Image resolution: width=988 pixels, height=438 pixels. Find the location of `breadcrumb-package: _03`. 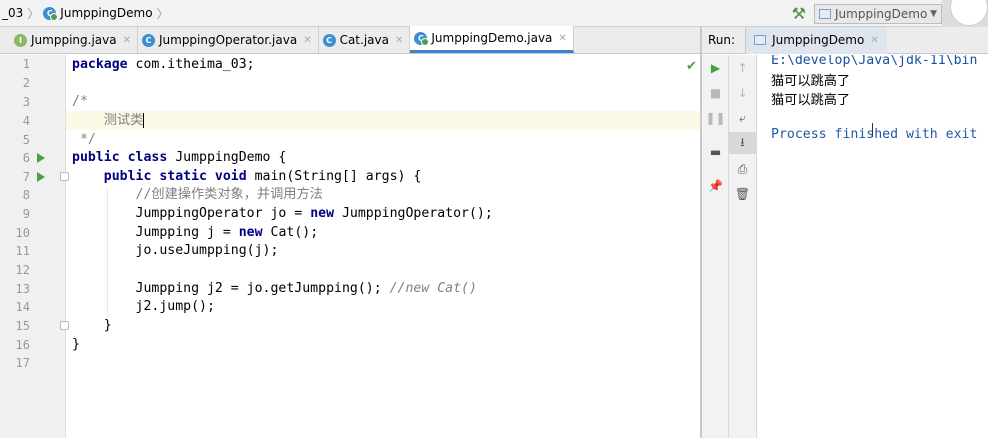

breadcrumb-package: _03 is located at coordinates (12, 13).